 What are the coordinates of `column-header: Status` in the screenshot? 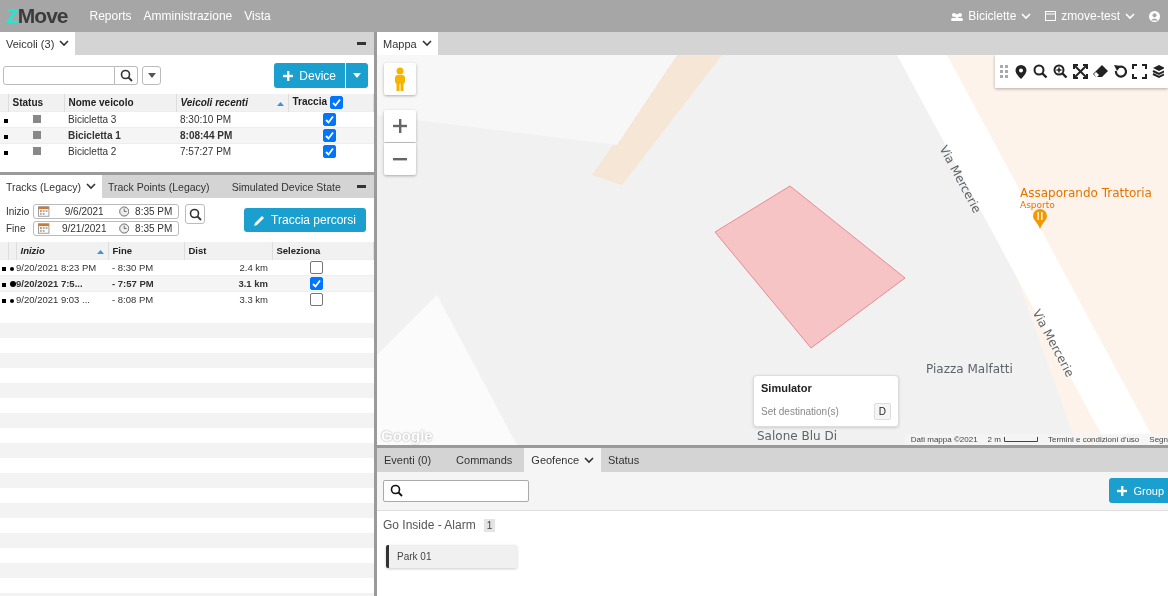 It's located at (36, 103).